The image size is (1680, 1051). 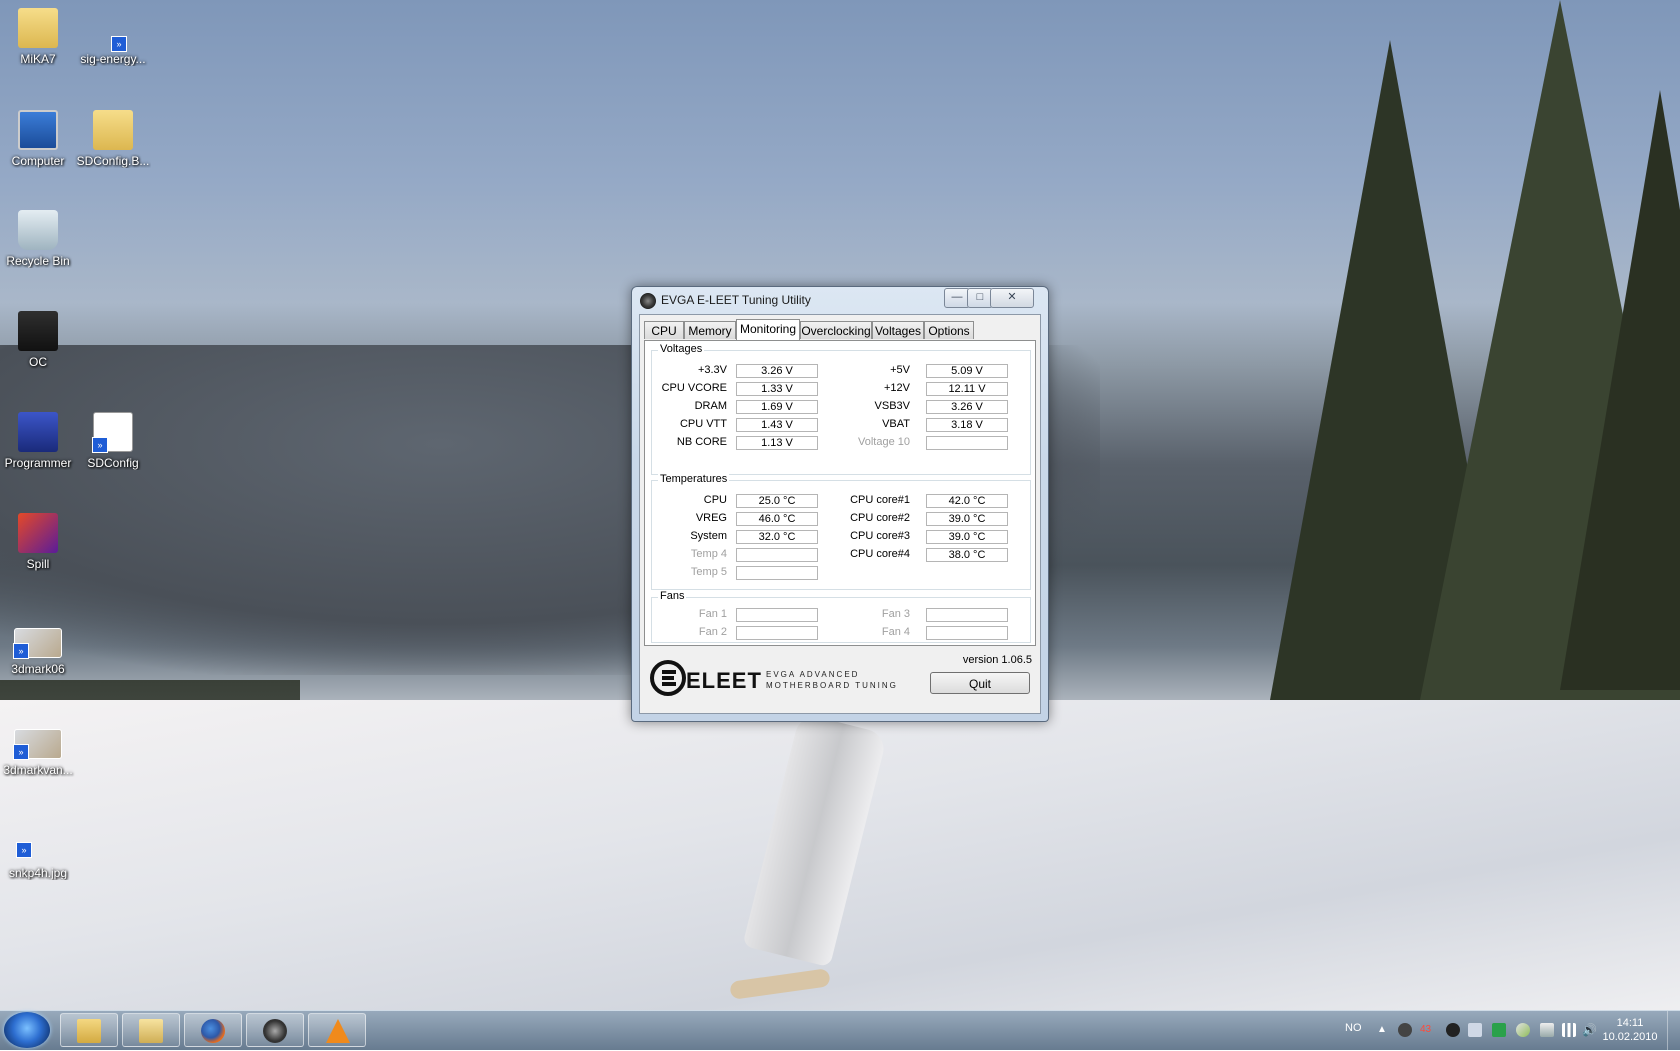 I want to click on temperature-badge: 43, so click(x=1427, y=1030).